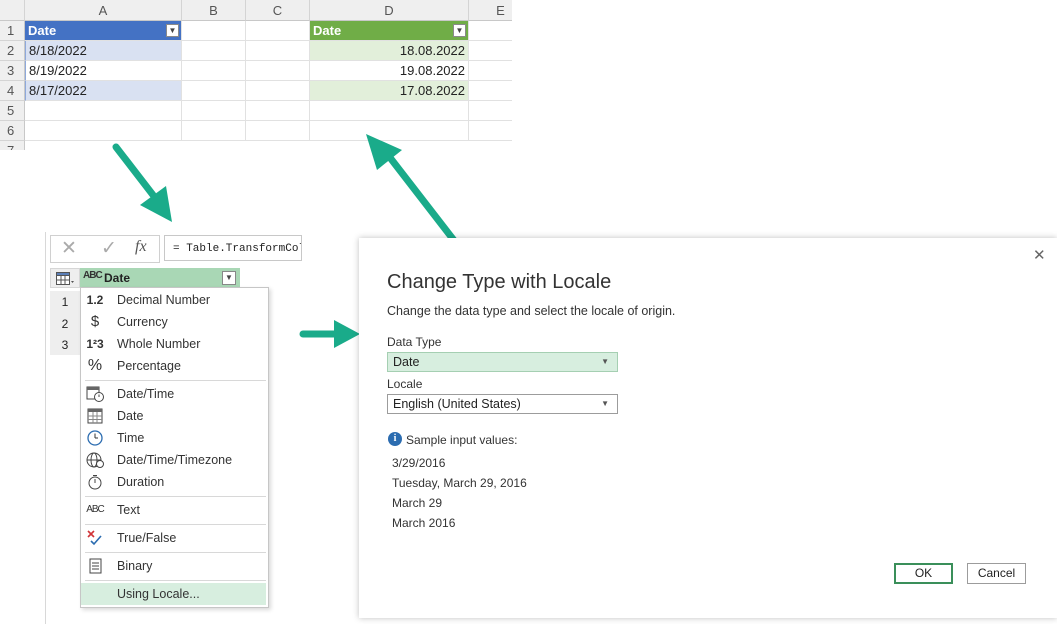 The height and width of the screenshot is (624, 1057). Describe the element at coordinates (142, 322) in the screenshot. I see `menu-item-label: Currency` at that location.